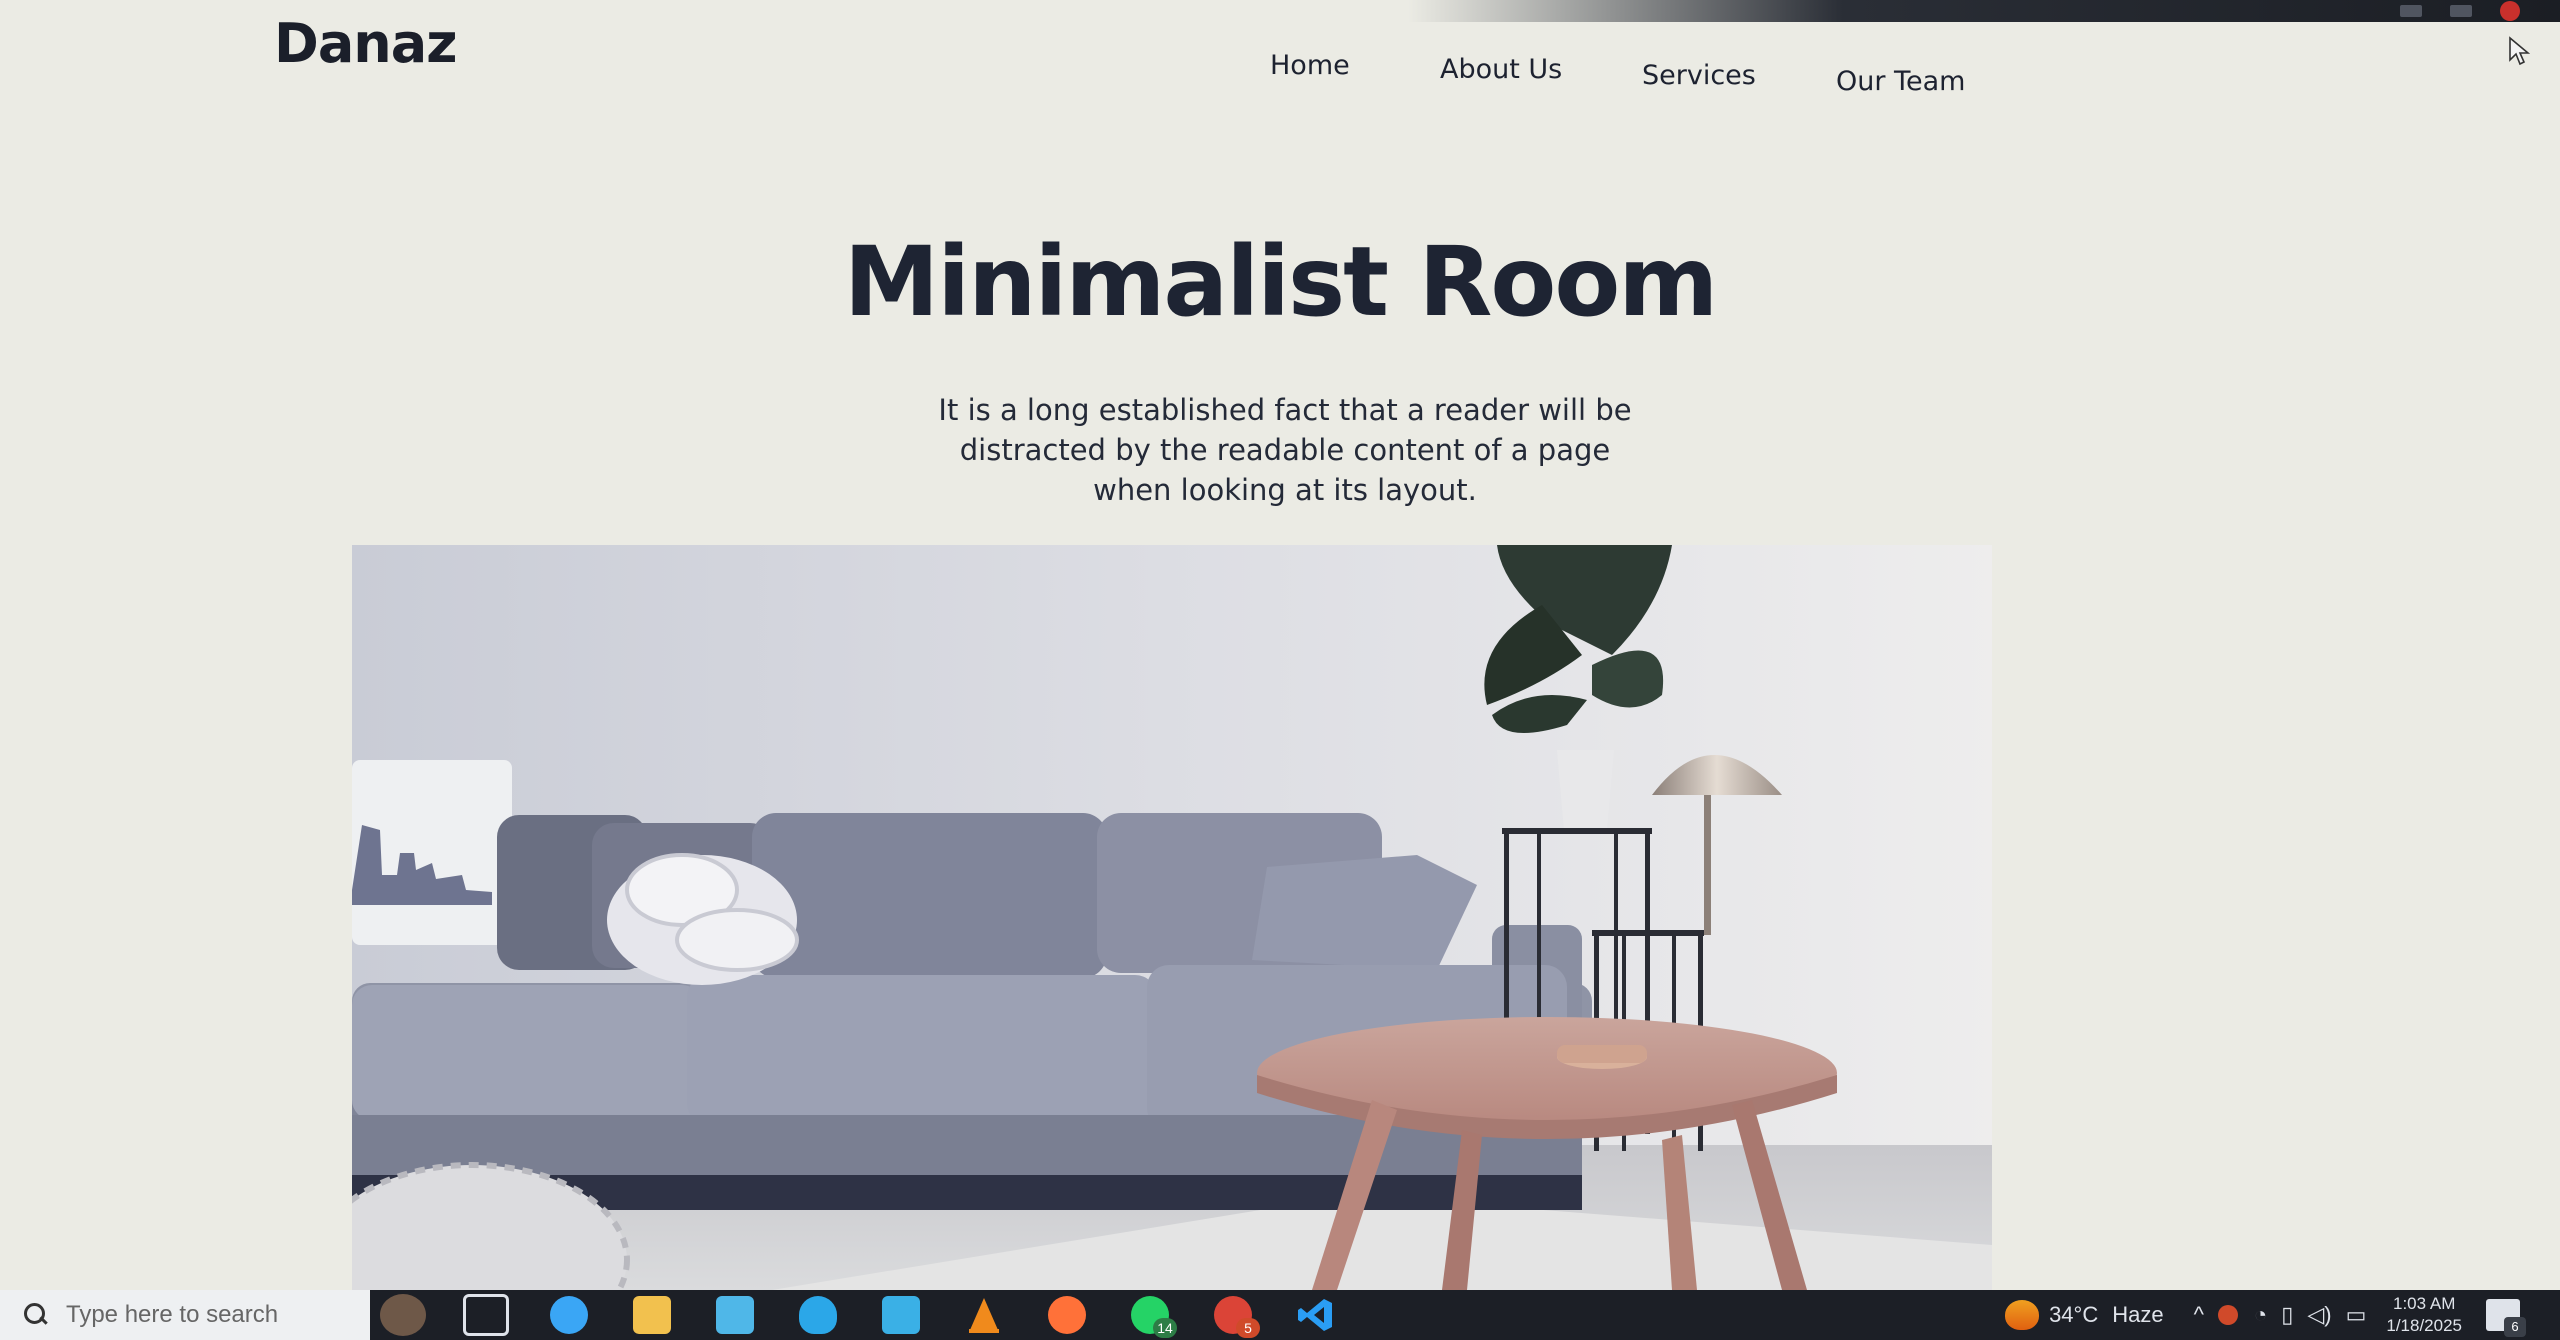 The image size is (2560, 1340). What do you see at coordinates (2227, 1315) in the screenshot?
I see `app-tray-icon` at bounding box center [2227, 1315].